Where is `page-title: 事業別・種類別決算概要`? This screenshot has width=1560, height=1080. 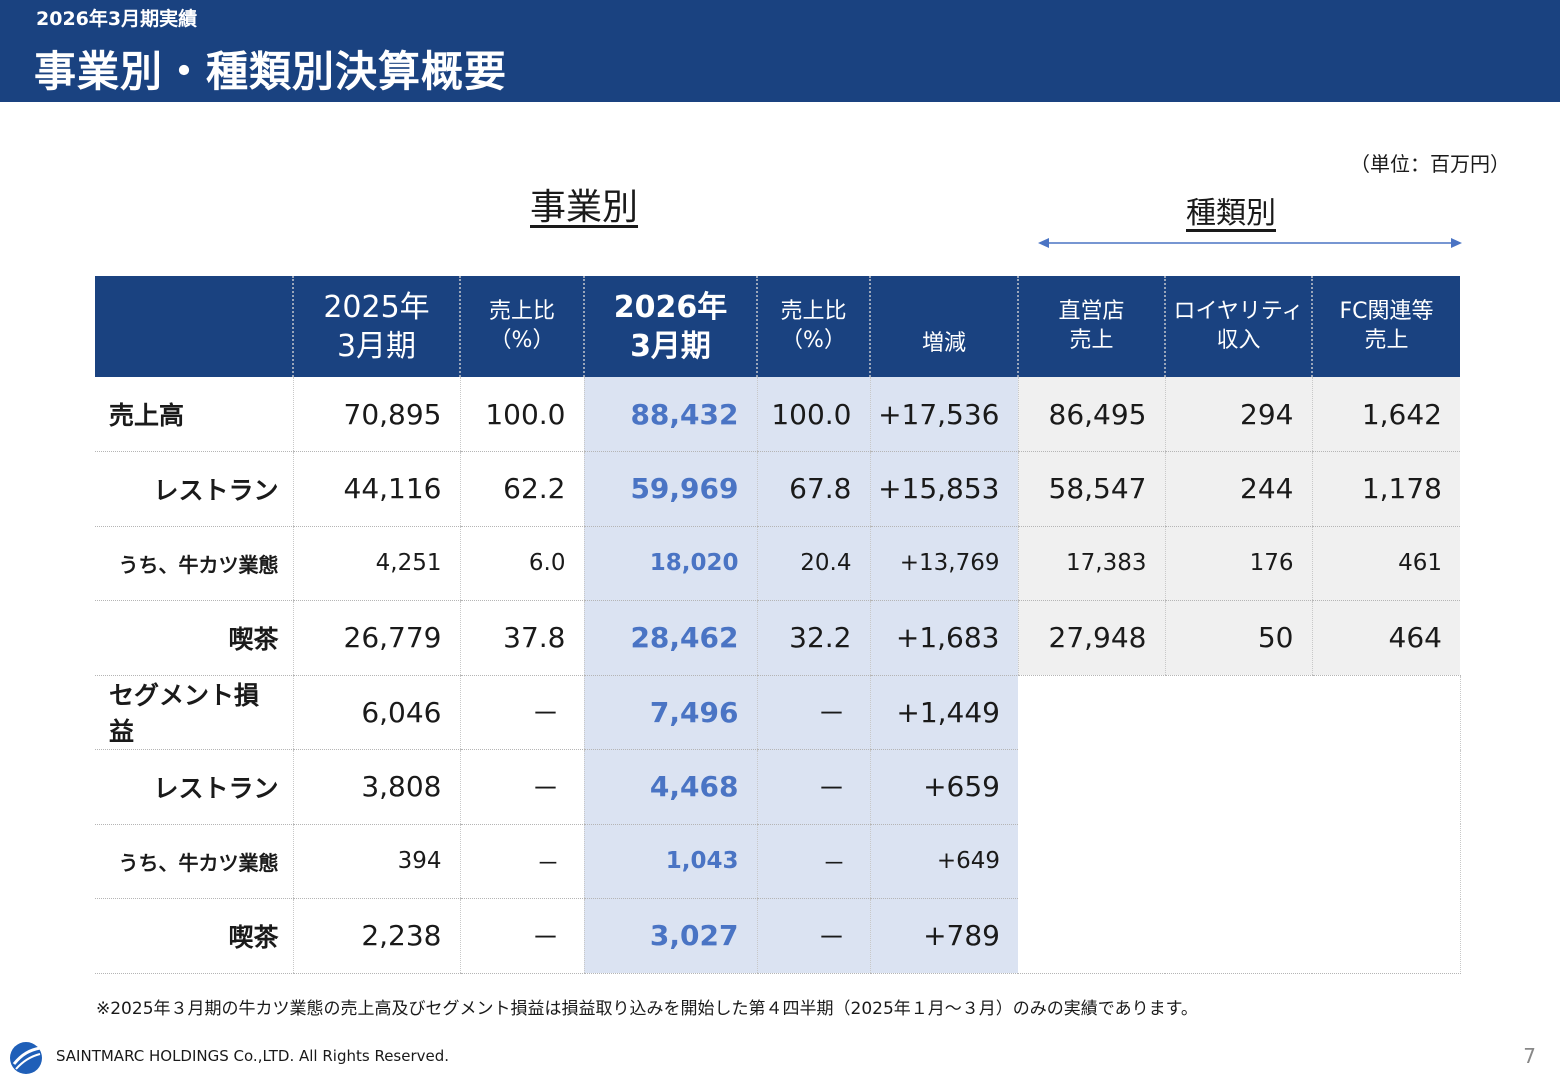
page-title: 事業別・種類別決算概要 is located at coordinates (271, 71).